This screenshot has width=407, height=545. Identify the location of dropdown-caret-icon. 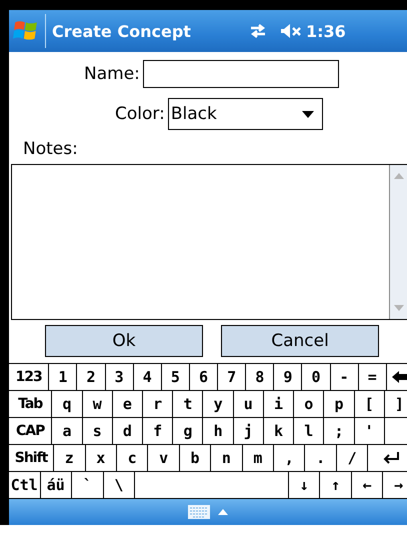
(308, 114).